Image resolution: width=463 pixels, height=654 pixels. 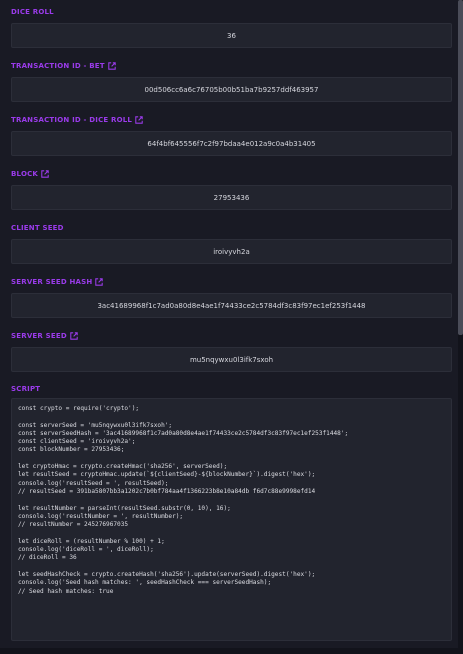 I want to click on dice-roll-section: DICE ROLL 36, so click(x=231, y=27).